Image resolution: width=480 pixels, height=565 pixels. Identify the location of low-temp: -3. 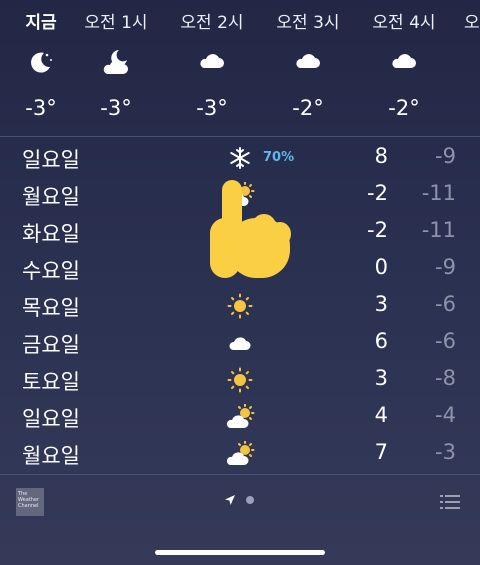
(445, 452).